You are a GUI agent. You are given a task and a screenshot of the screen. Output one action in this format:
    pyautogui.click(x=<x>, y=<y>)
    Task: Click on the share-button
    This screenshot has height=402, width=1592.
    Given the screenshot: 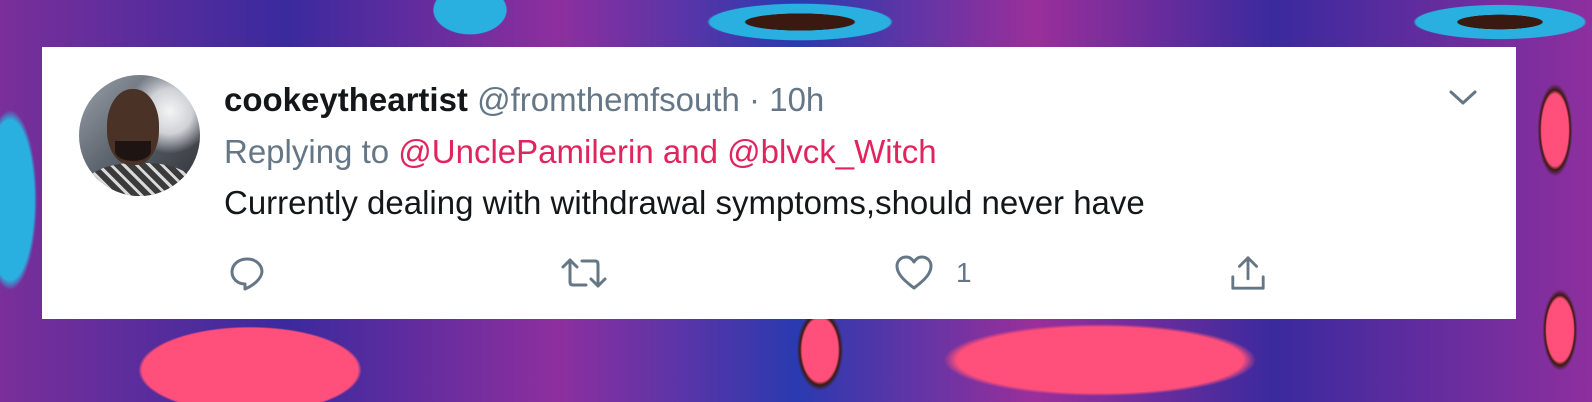 What is the action you would take?
    pyautogui.click(x=1248, y=273)
    